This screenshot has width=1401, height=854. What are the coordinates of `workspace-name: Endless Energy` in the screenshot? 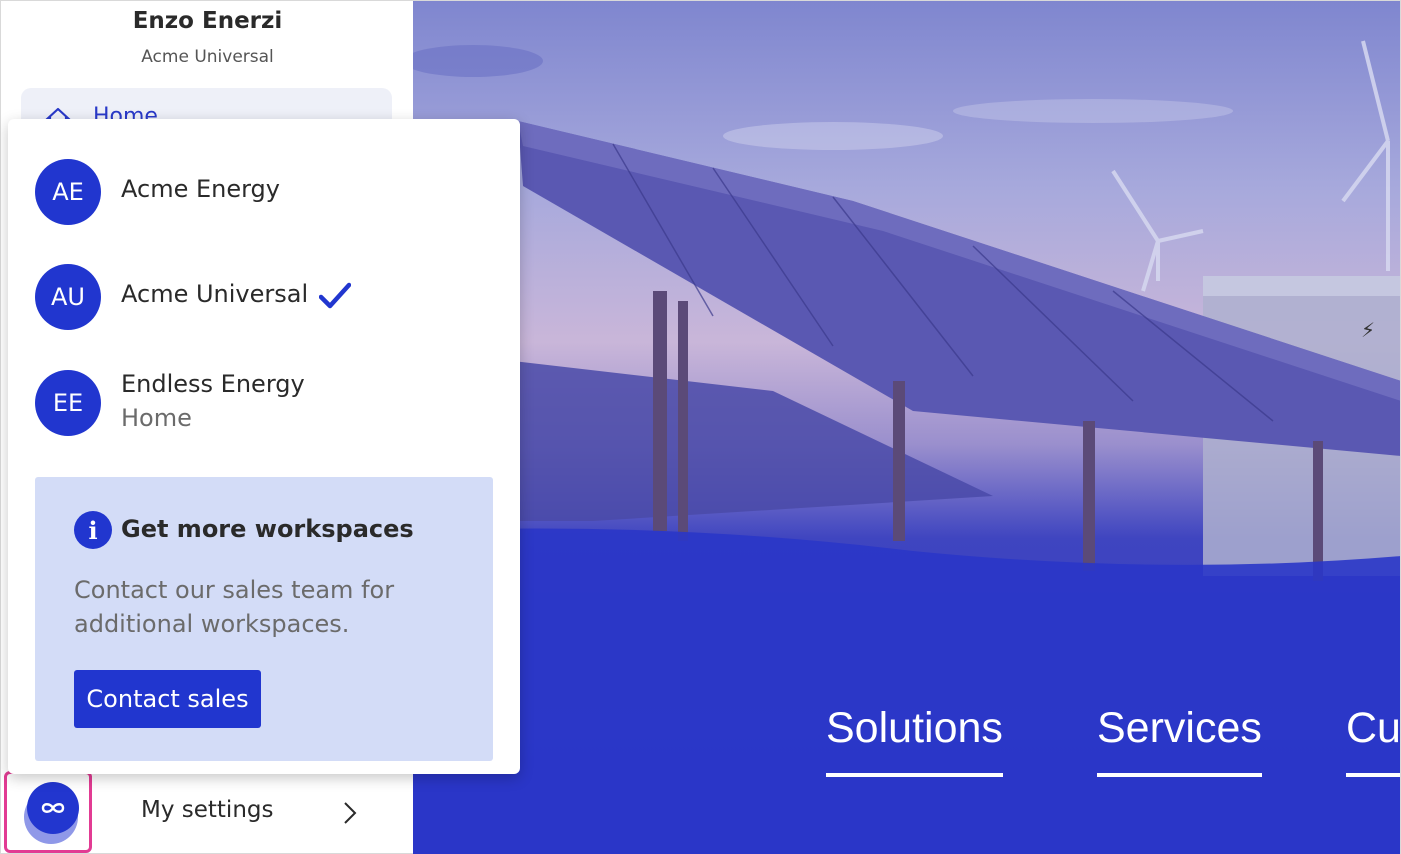 It's located at (213, 384).